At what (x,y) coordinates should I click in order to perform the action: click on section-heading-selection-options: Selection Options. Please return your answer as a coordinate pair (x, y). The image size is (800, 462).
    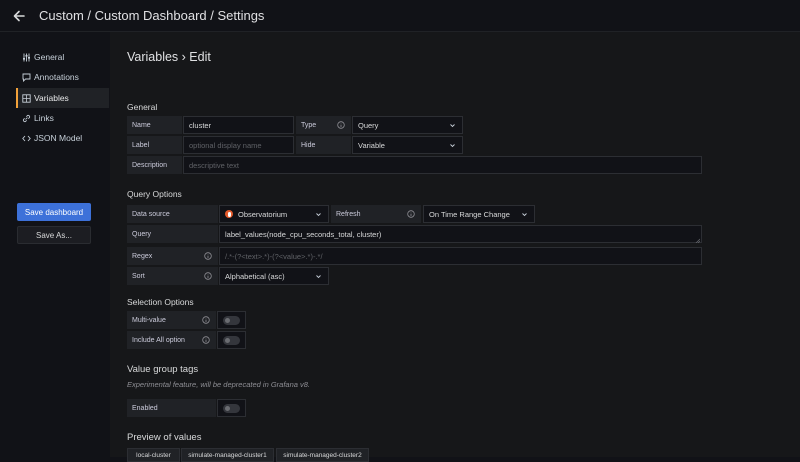
    Looking at the image, I should click on (160, 302).